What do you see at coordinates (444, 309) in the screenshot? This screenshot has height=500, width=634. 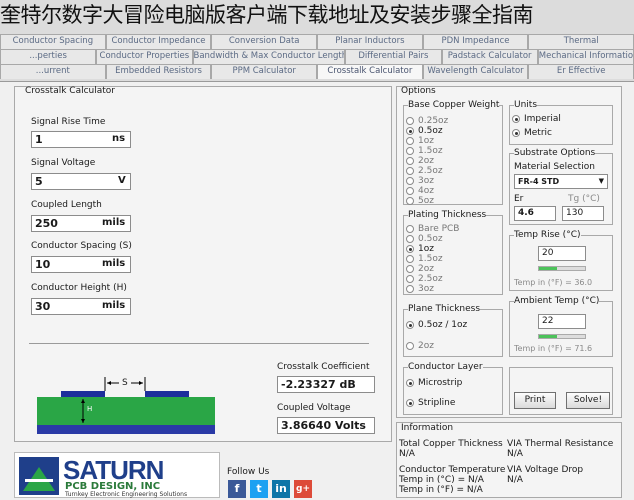 I see `plane-title: Plane Thickness` at bounding box center [444, 309].